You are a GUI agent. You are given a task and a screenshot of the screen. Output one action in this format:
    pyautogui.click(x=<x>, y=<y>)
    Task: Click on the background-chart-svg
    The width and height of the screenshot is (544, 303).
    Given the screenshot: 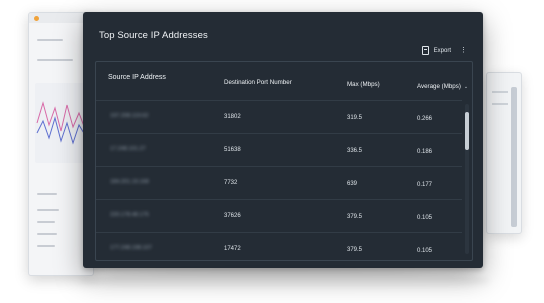 What is the action you would take?
    pyautogui.click(x=61, y=123)
    